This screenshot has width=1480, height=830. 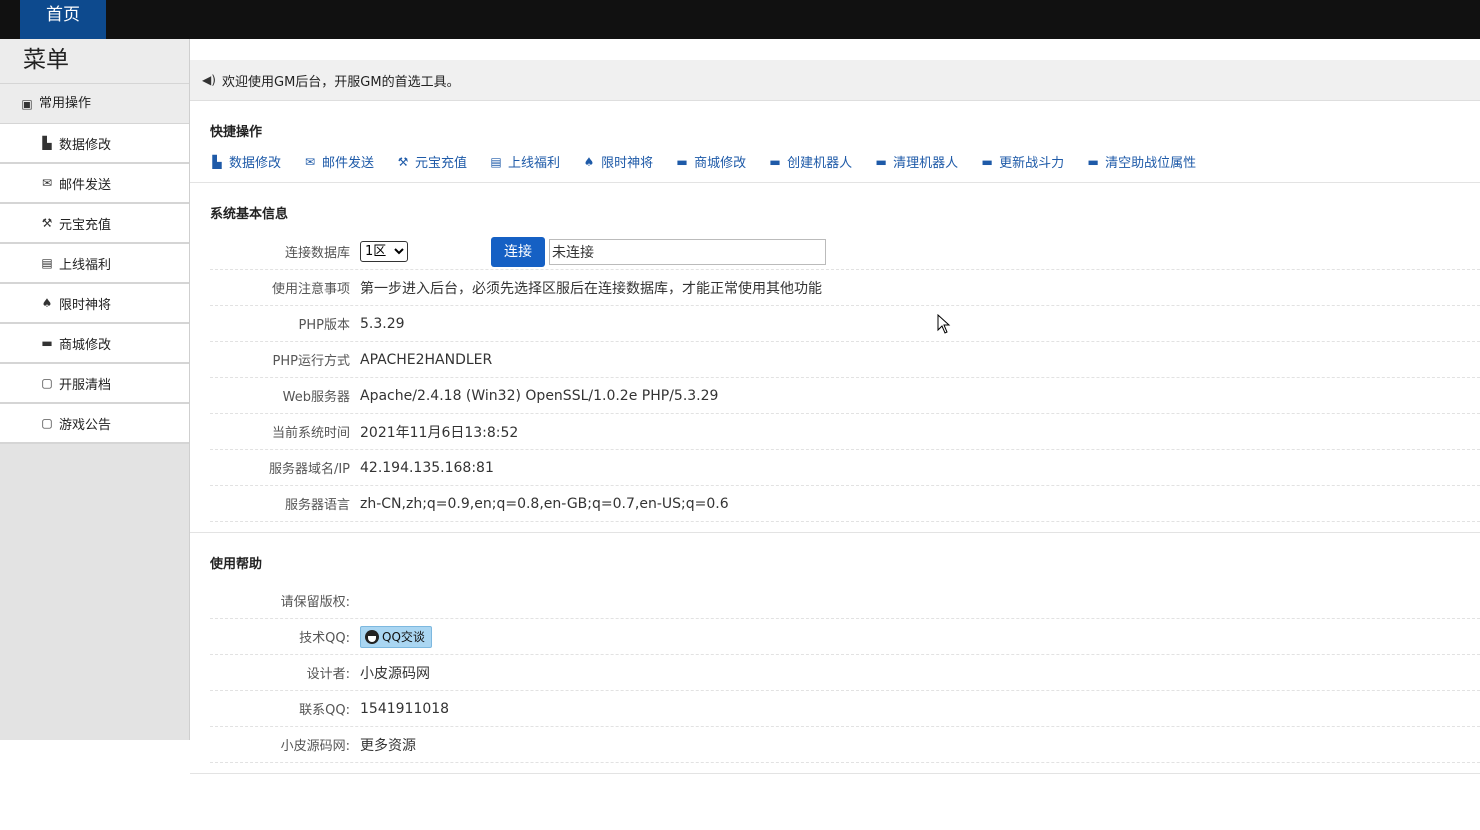 I want to click on quick-link-label: 清理机器人, so click(x=926, y=163).